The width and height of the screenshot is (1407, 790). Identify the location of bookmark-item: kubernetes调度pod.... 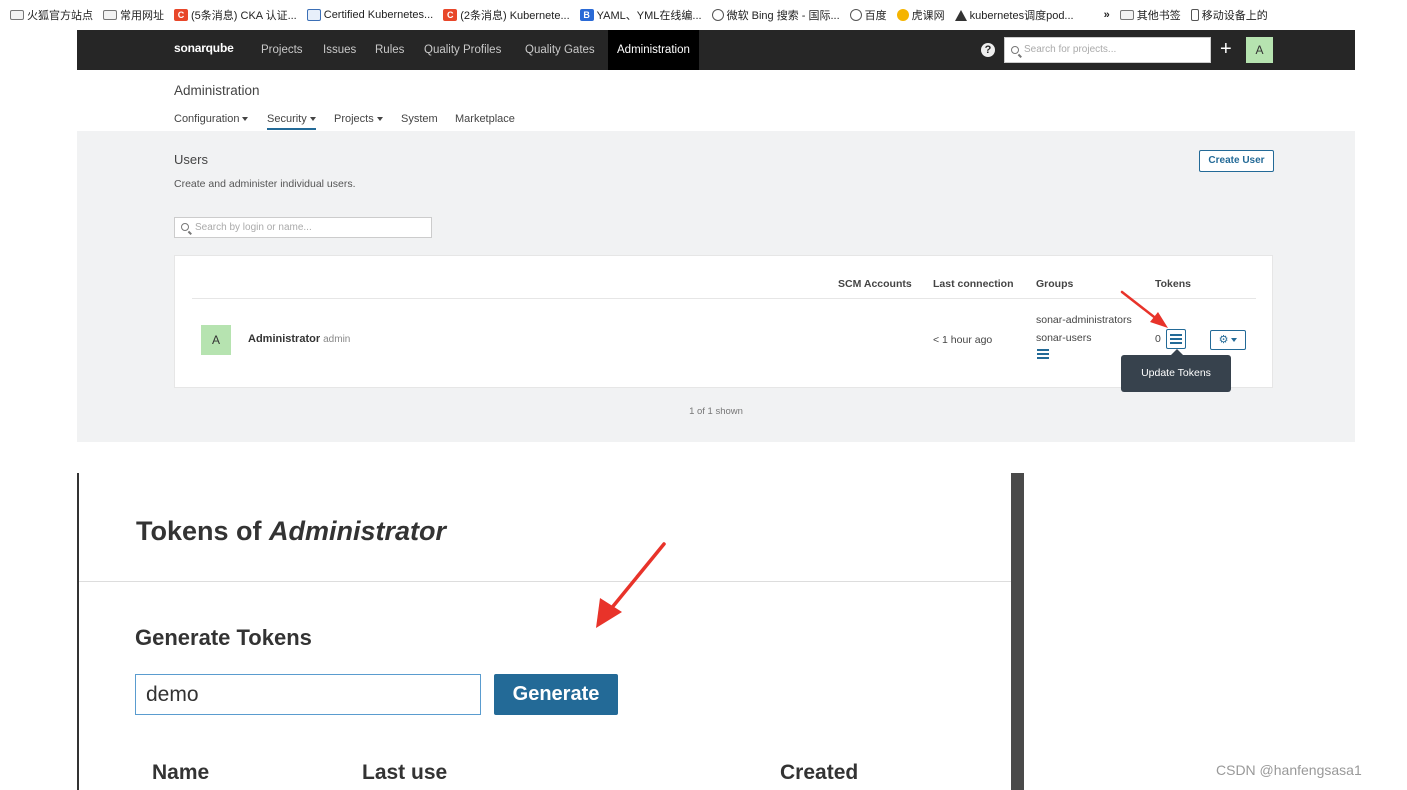
(1014, 15).